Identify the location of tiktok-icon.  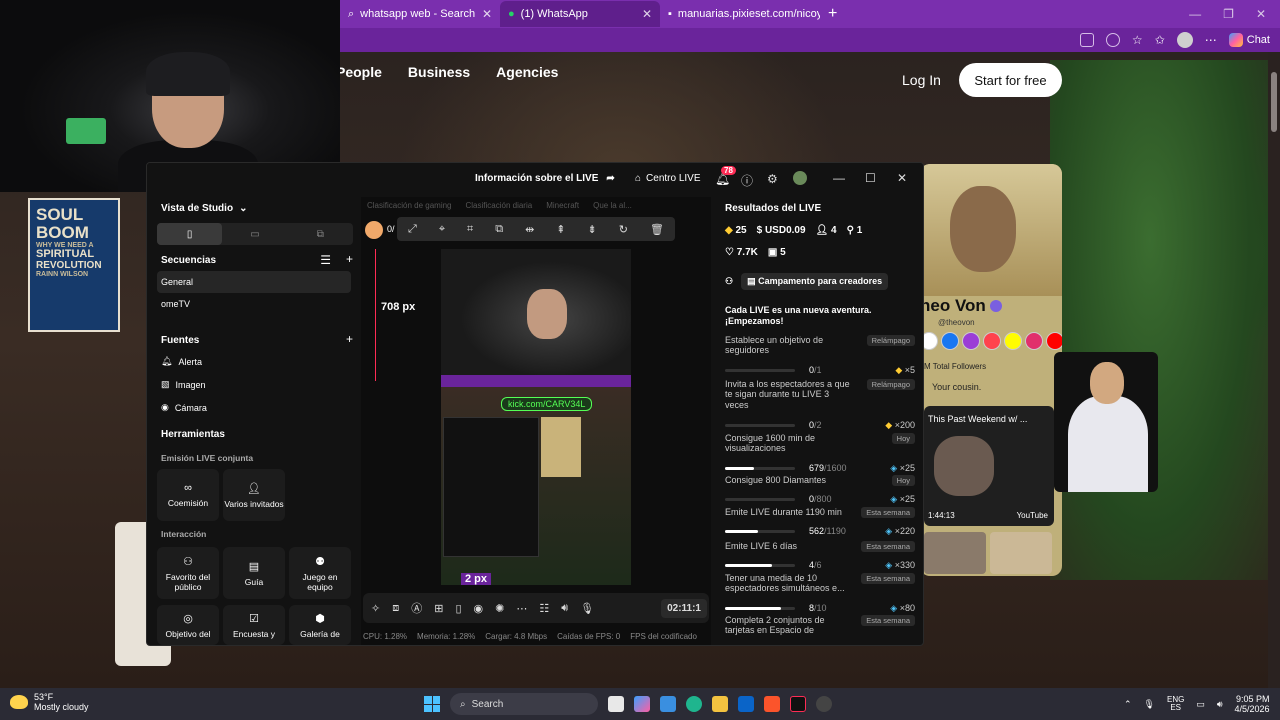
(798, 704).